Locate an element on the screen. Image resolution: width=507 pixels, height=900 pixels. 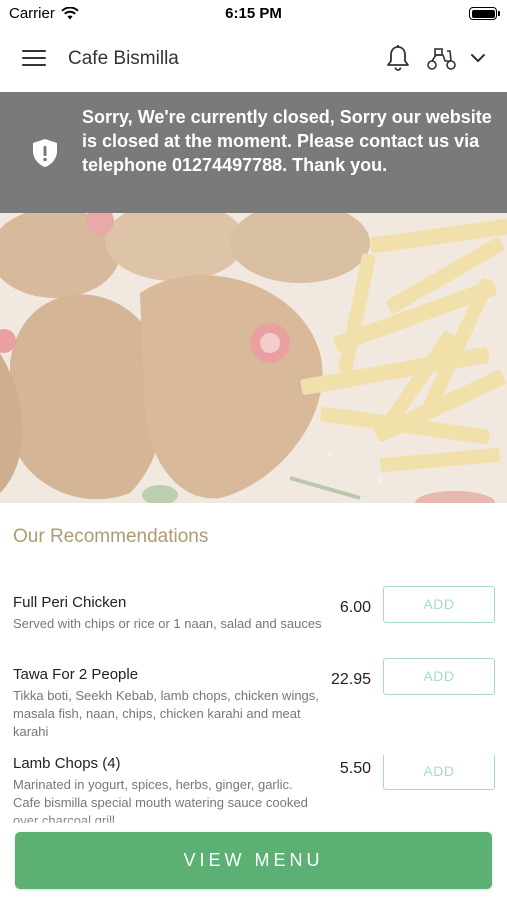
scooter-icon is located at coordinates (442, 59).